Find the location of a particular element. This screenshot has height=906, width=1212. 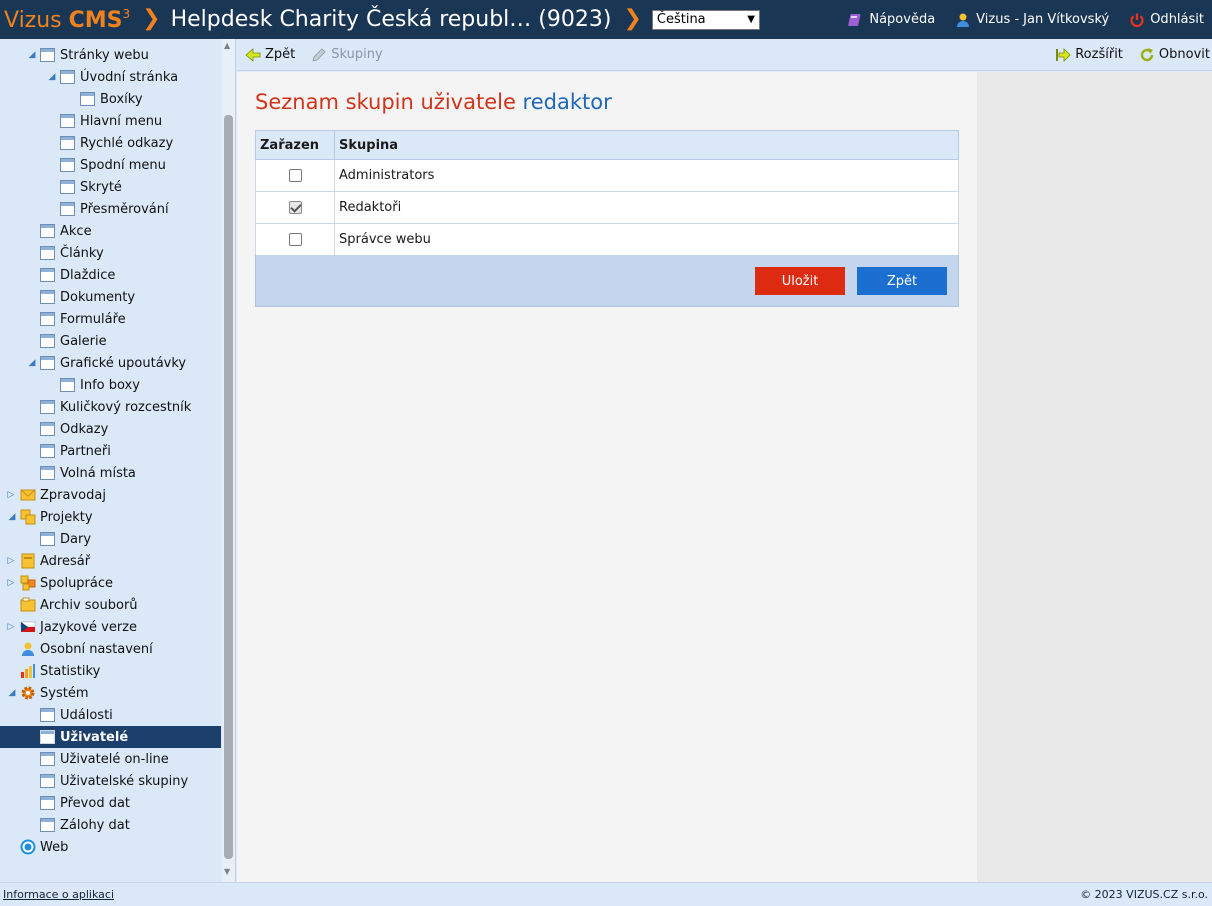

group-checkbox-redaktori is located at coordinates (295, 207).